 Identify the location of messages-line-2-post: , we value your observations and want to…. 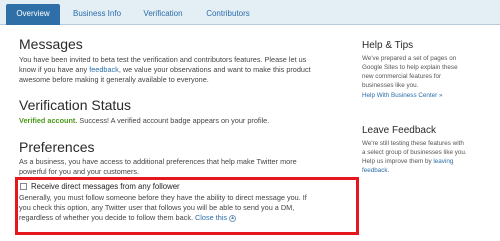
(214, 69).